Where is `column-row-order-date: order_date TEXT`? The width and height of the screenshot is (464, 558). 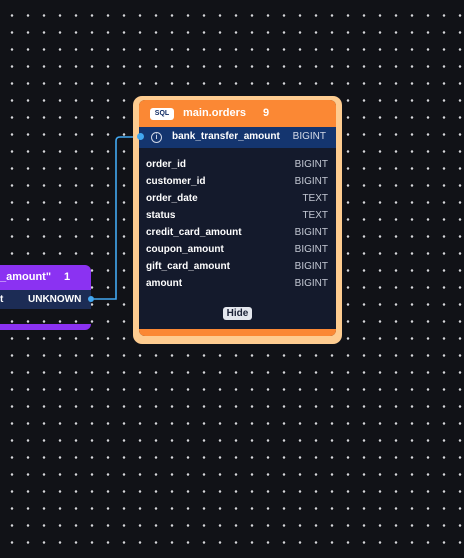 column-row-order-date: order_date TEXT is located at coordinates (237, 199).